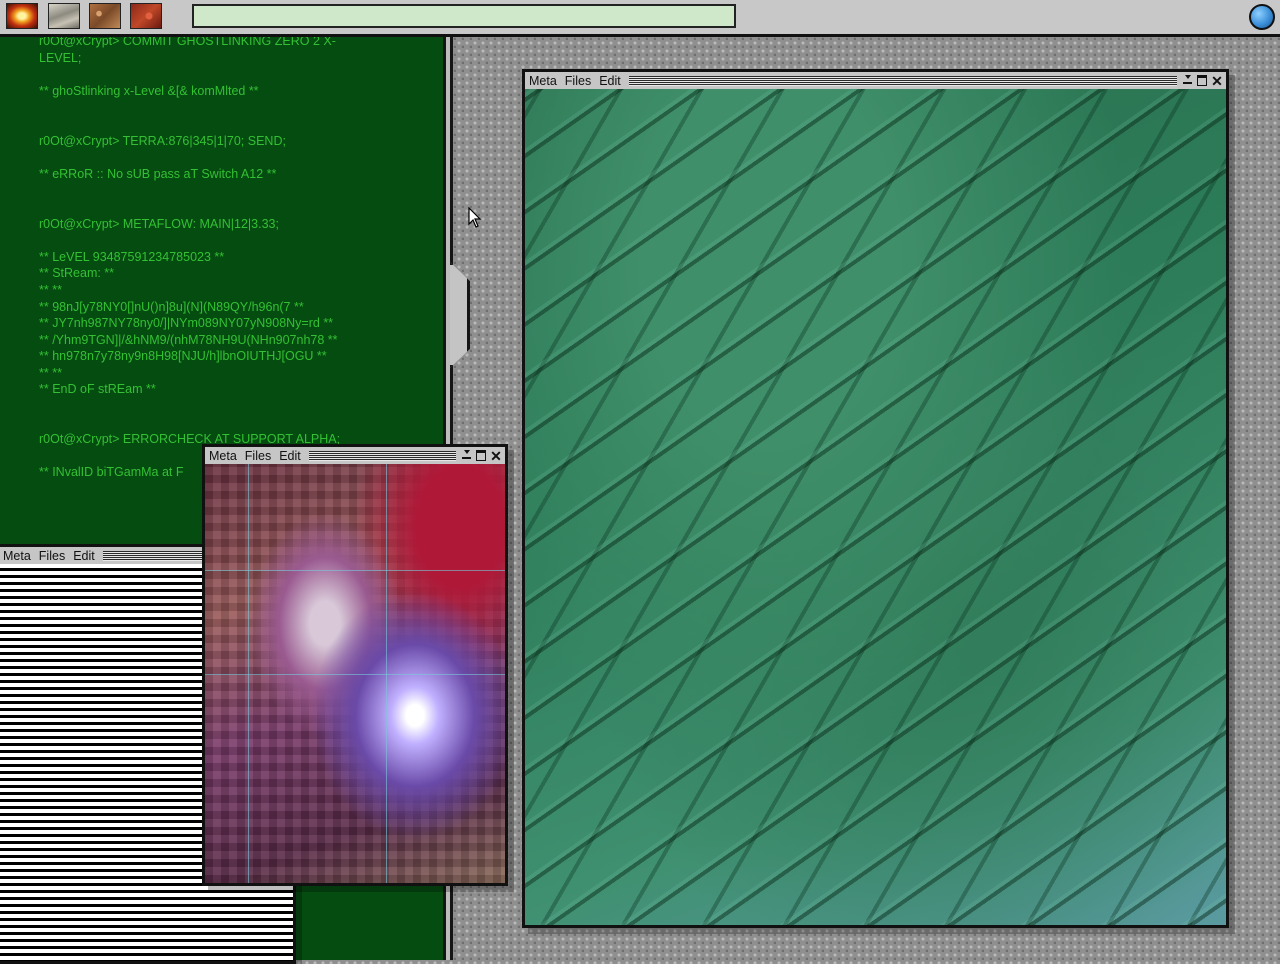 This screenshot has height=964, width=1280. I want to click on pixel-image-window: Meta Files Edit ✕, so click(355, 665).